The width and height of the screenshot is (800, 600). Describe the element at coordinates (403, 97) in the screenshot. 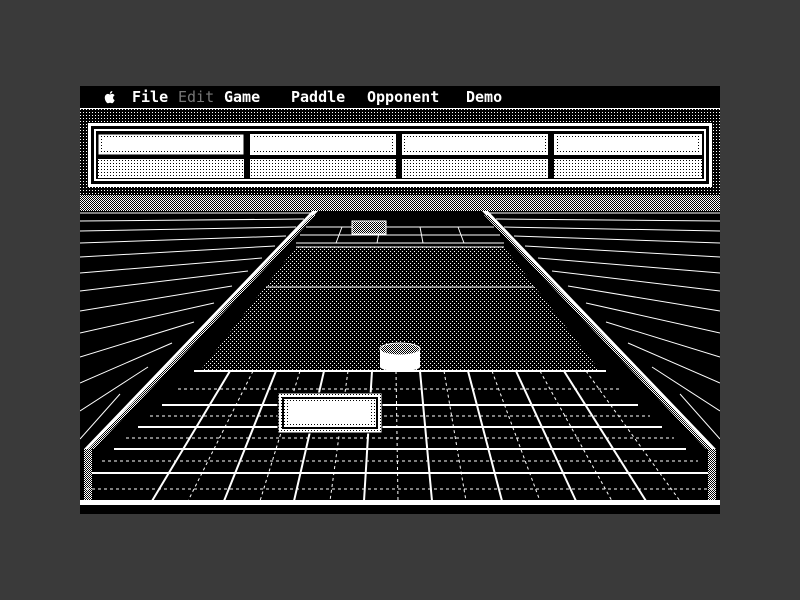

I see `menu-opponent: Opponent` at that location.